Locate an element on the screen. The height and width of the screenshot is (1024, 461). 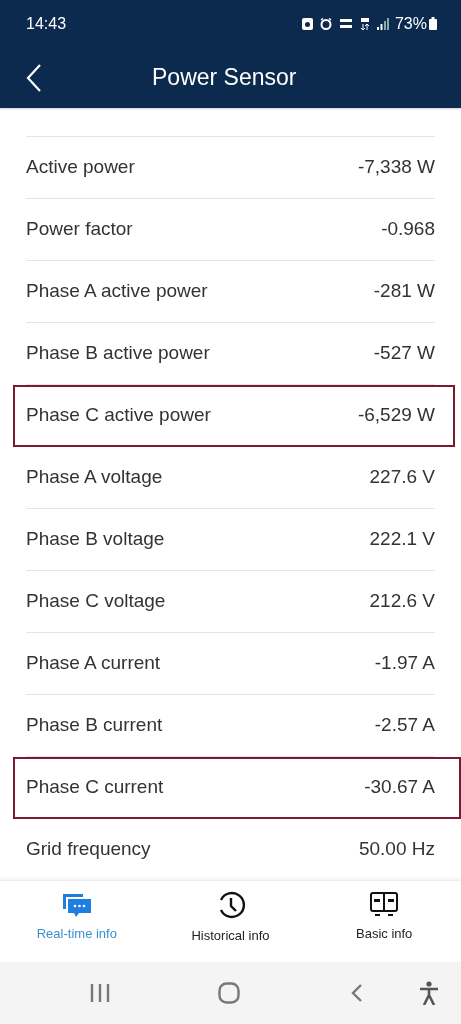
row-value: -1.97 A is located at coordinates (404, 663).